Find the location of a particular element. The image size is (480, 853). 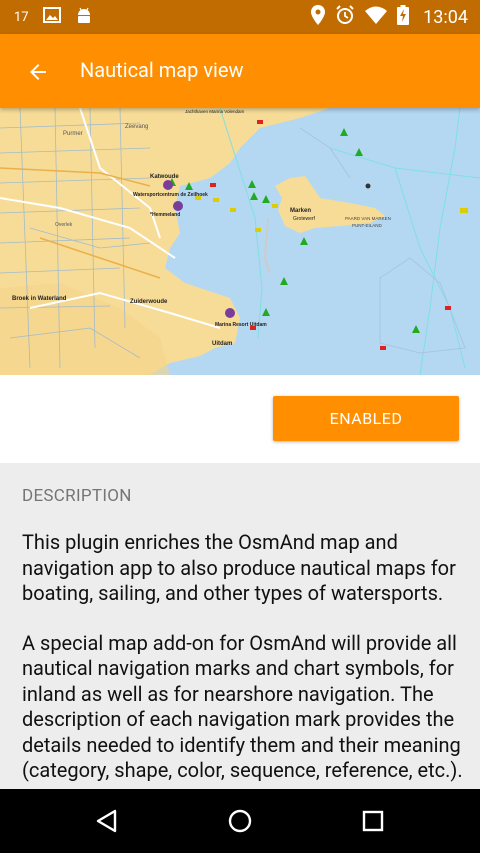

back-button is located at coordinates (38, 72).